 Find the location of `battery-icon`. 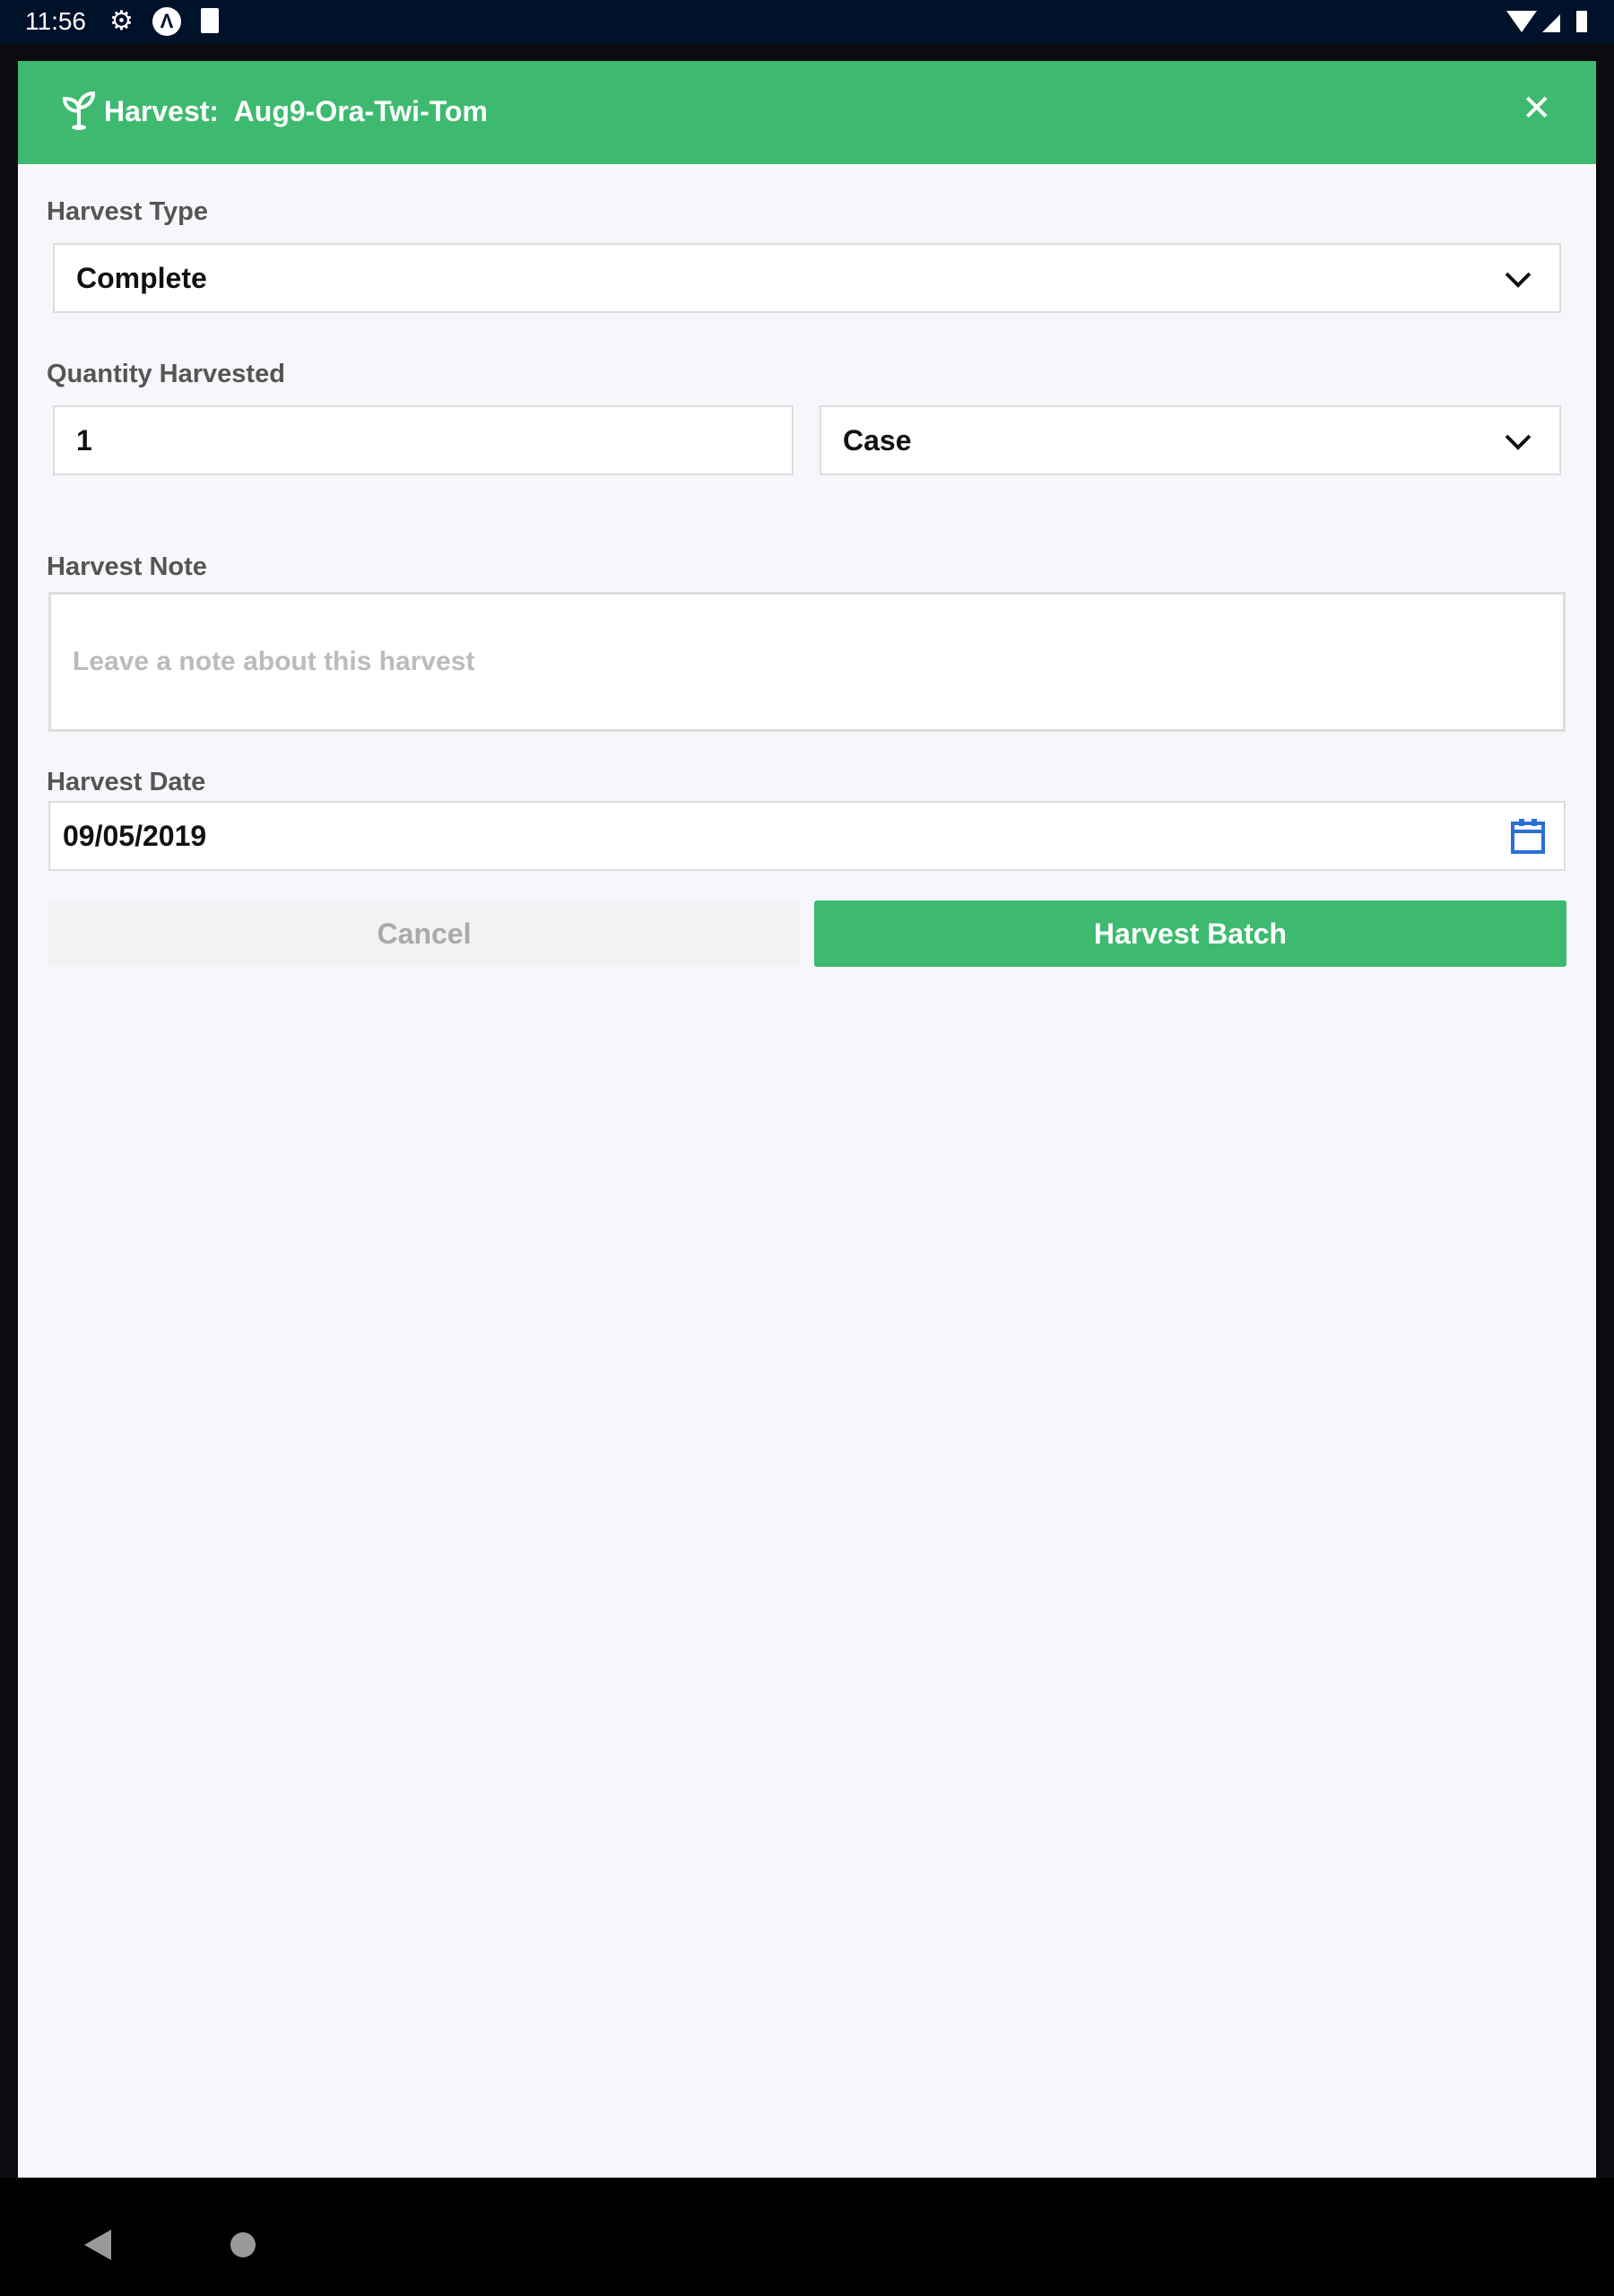

battery-icon is located at coordinates (1581, 21).